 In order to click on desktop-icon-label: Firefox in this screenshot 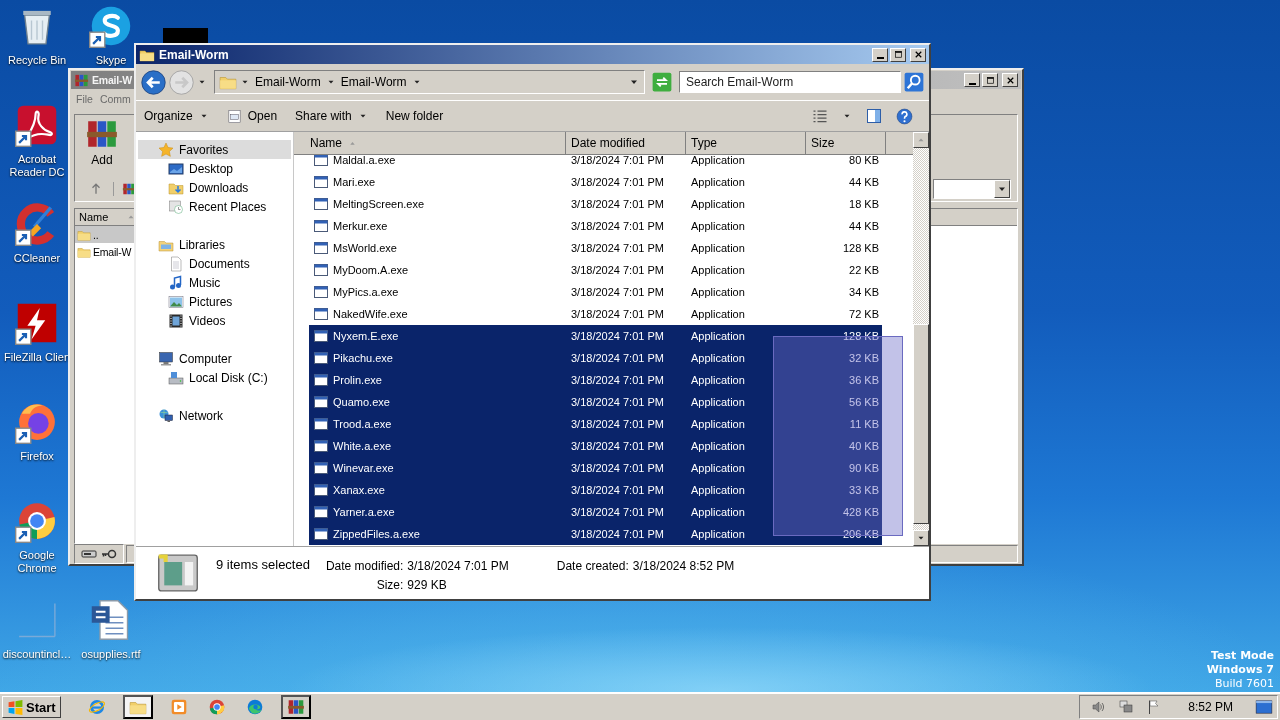, I will do `click(37, 456)`.